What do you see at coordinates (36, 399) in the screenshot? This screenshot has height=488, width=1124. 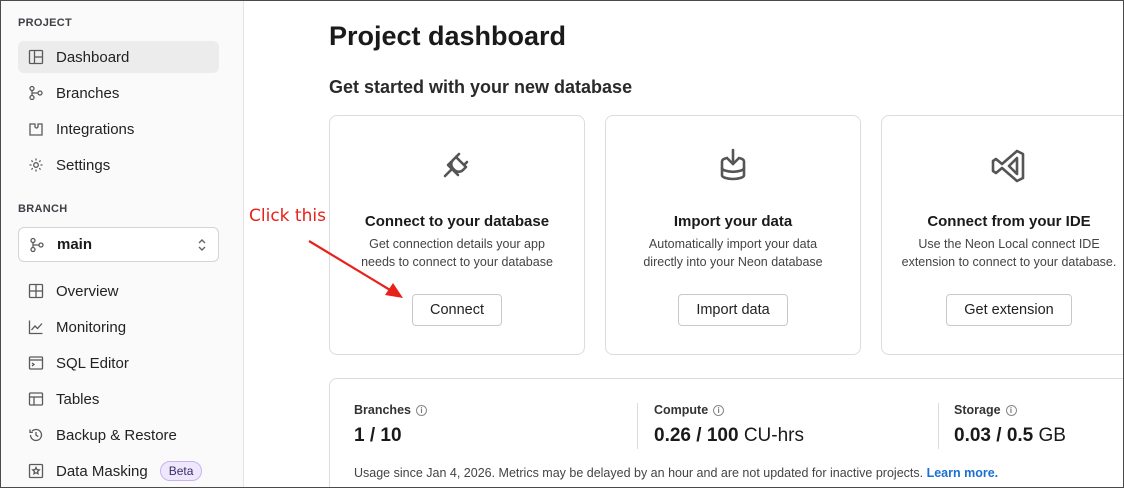 I see `tables-icon` at bounding box center [36, 399].